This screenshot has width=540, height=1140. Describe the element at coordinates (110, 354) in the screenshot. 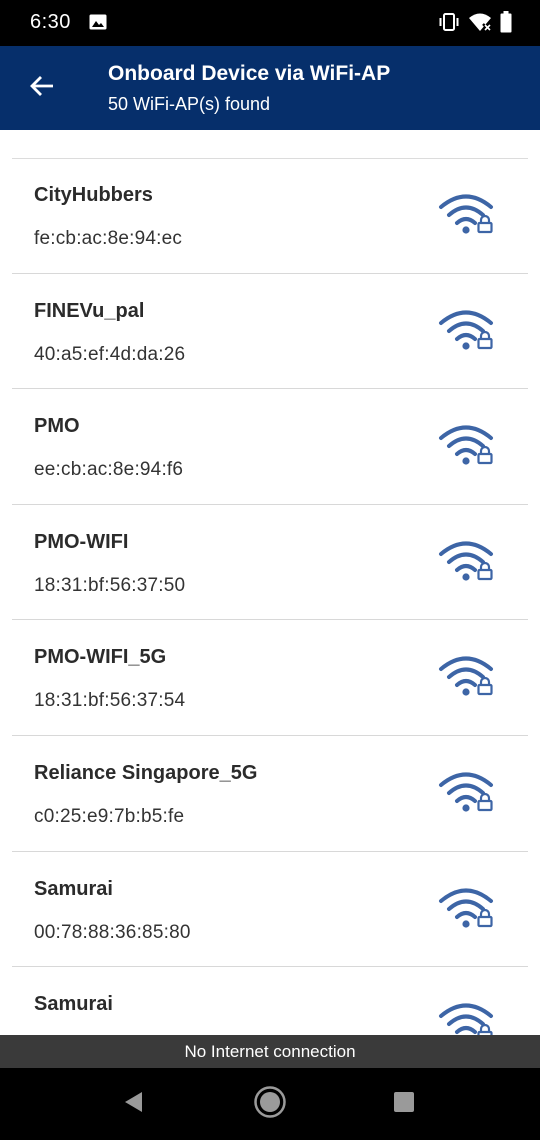

I see `wifi-ap-mac-address: 40:a5:ef:4d:da:26` at that location.